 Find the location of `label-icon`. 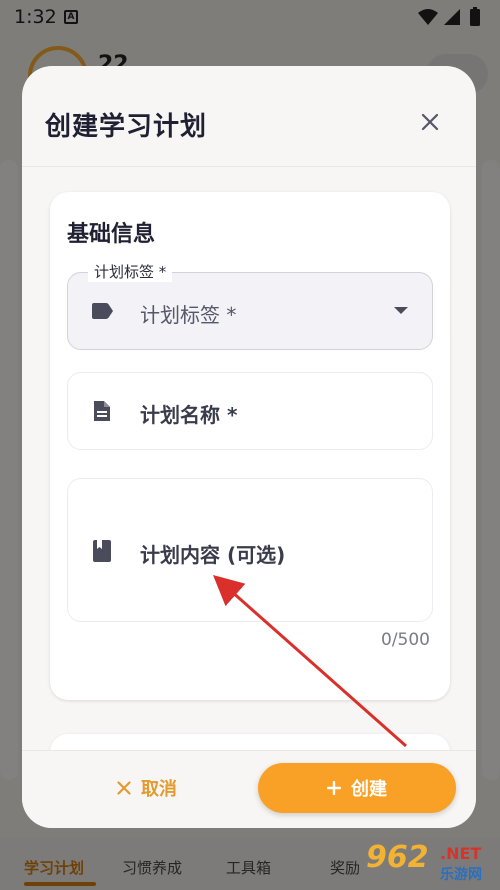

label-icon is located at coordinates (102, 311).